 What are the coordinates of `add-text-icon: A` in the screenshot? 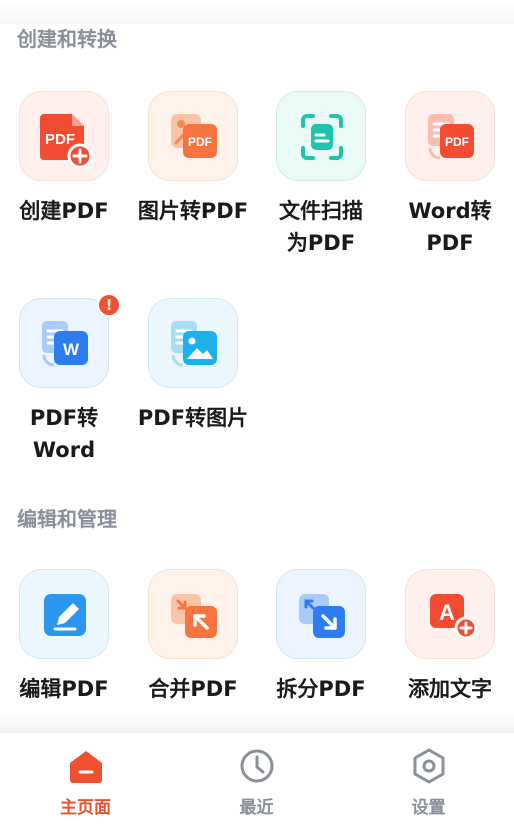 It's located at (454, 617).